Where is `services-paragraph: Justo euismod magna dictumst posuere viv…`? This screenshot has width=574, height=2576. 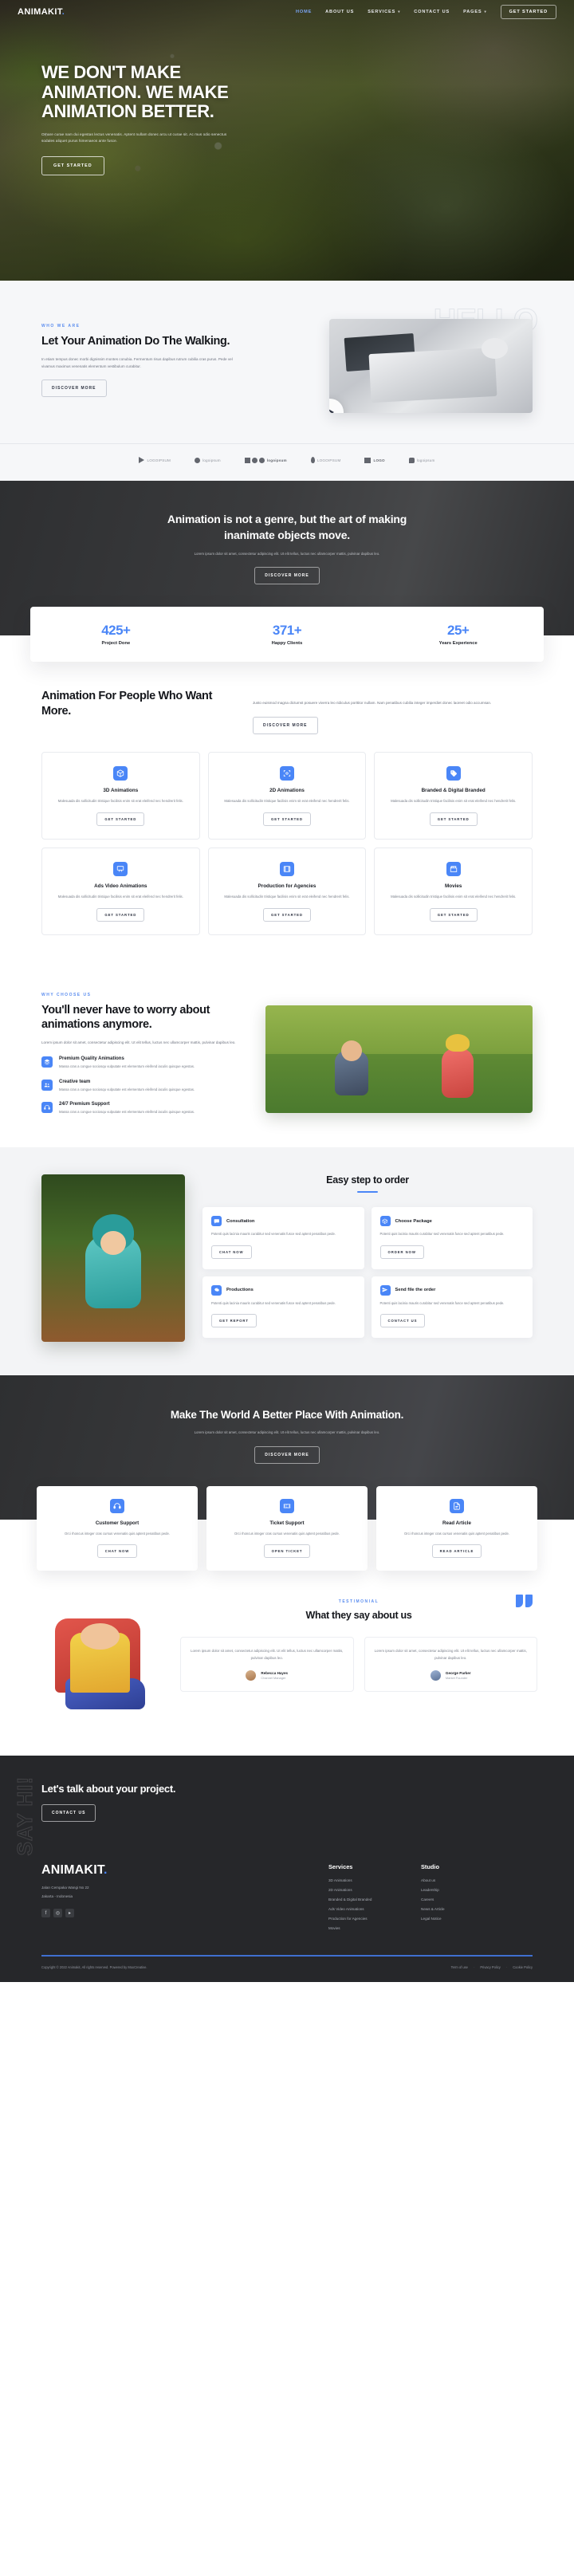
services-paragraph: Justo euismod magna dictumst posuere viv… is located at coordinates (372, 703).